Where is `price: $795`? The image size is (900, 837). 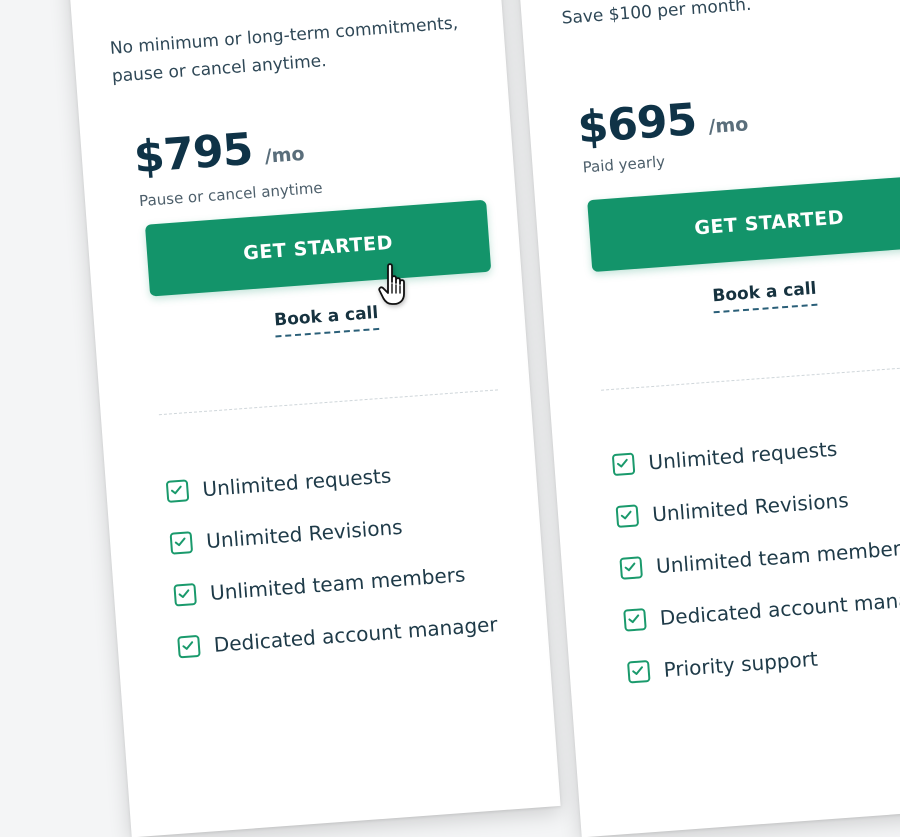
price: $795 is located at coordinates (193, 153).